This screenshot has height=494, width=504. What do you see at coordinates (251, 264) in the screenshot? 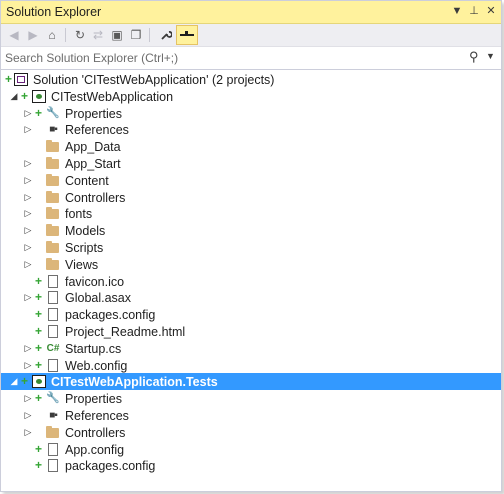
I see `tree-item: ▷ Views` at bounding box center [251, 264].